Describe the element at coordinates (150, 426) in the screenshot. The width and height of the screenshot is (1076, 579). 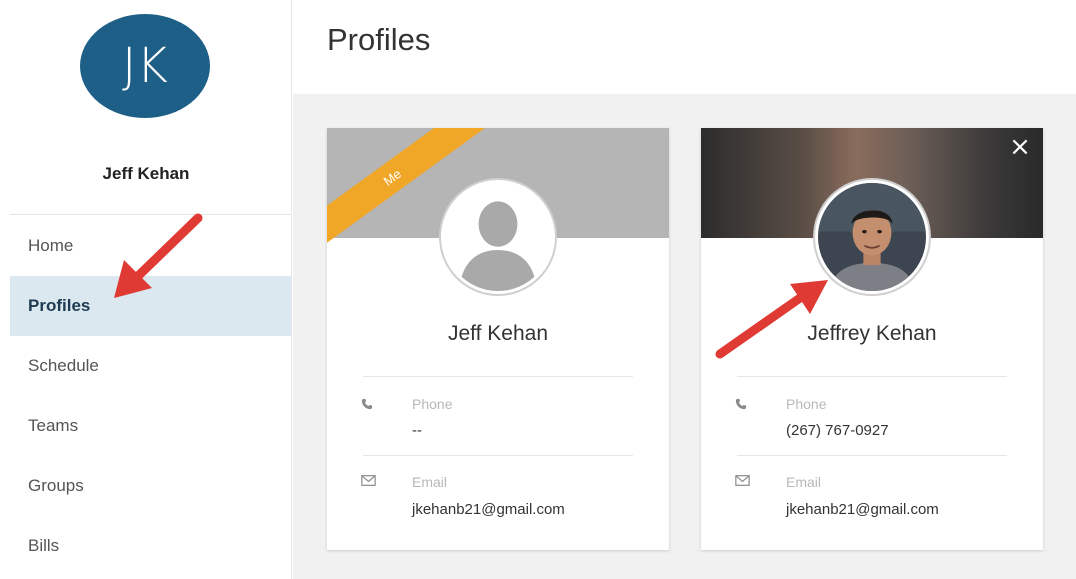
I see `sidebar-item-teams: Teams` at that location.